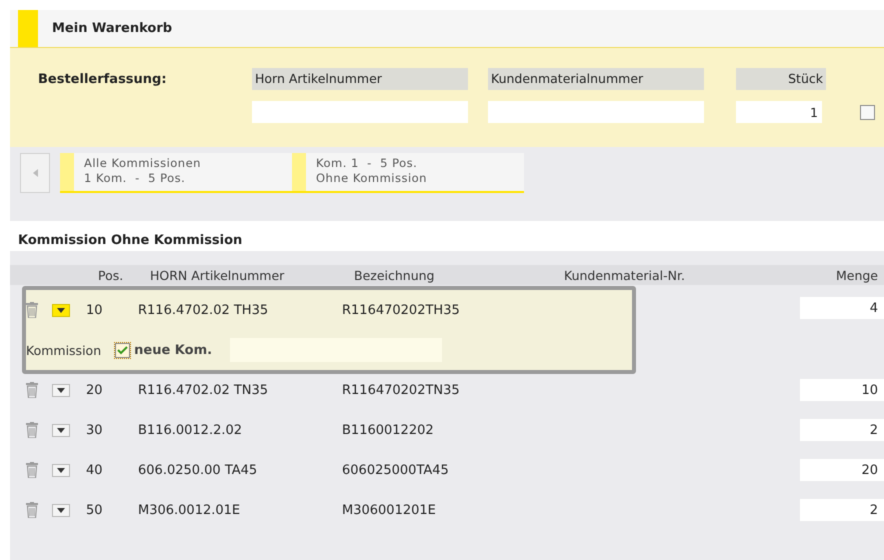 The width and height of the screenshot is (884, 560). I want to click on checkbox-label: neue Kom., so click(173, 350).